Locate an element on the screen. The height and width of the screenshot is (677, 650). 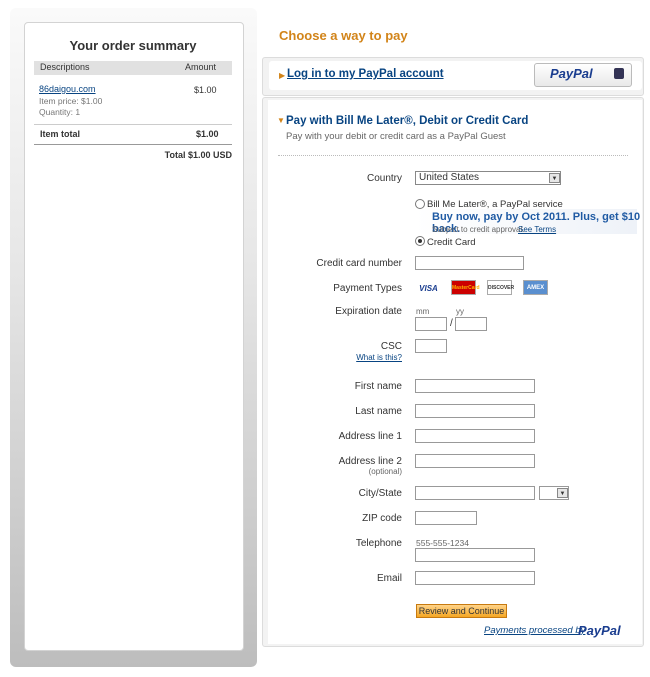
address-line-1-input is located at coordinates (475, 436).